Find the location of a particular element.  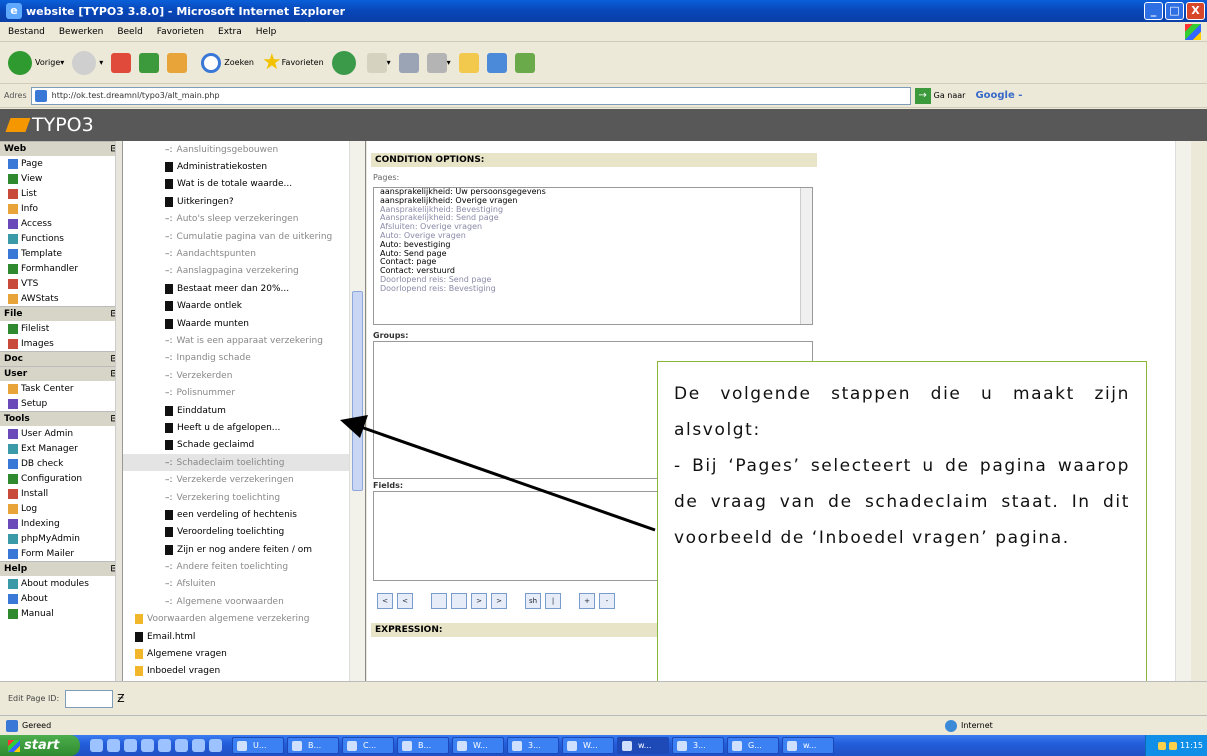

tree-item: –: Afsluiten is located at coordinates (244, 584).